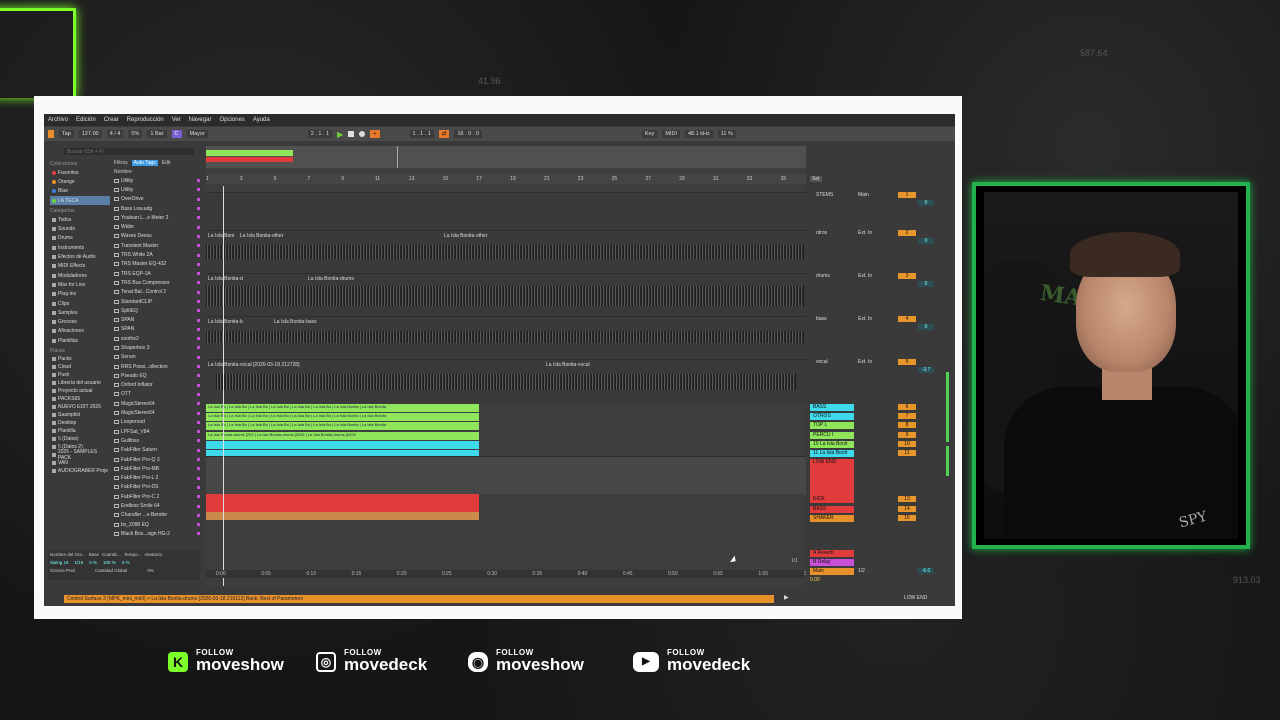  Describe the element at coordinates (80, 415) in the screenshot. I see `place-item: Saamplist` at that location.